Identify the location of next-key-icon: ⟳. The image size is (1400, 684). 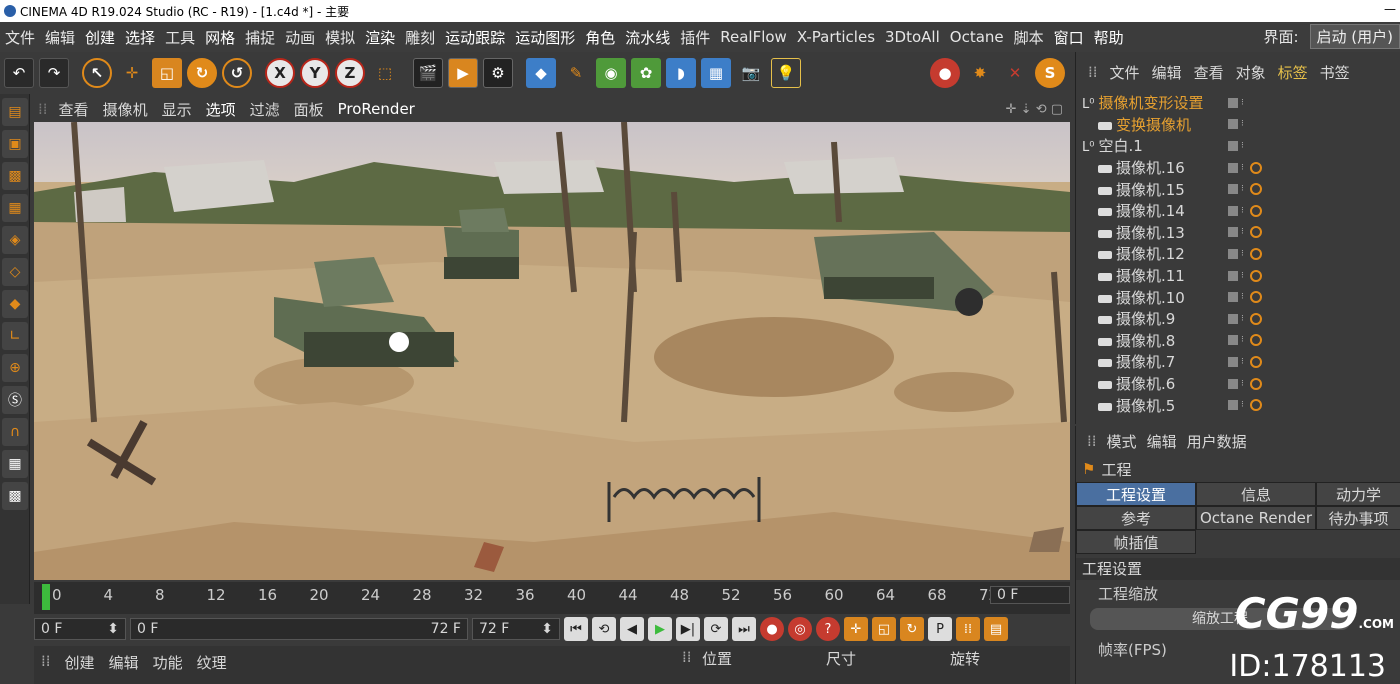
(716, 629).